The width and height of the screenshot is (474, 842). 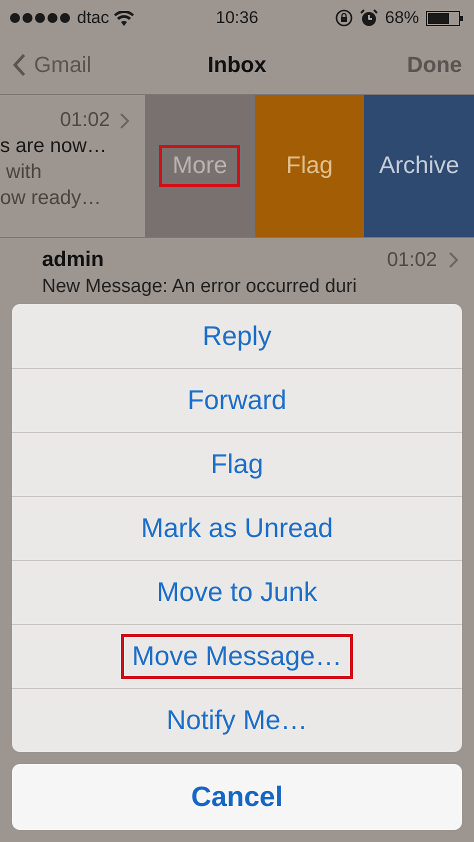 I want to click on done-button: Done, so click(x=364, y=65).